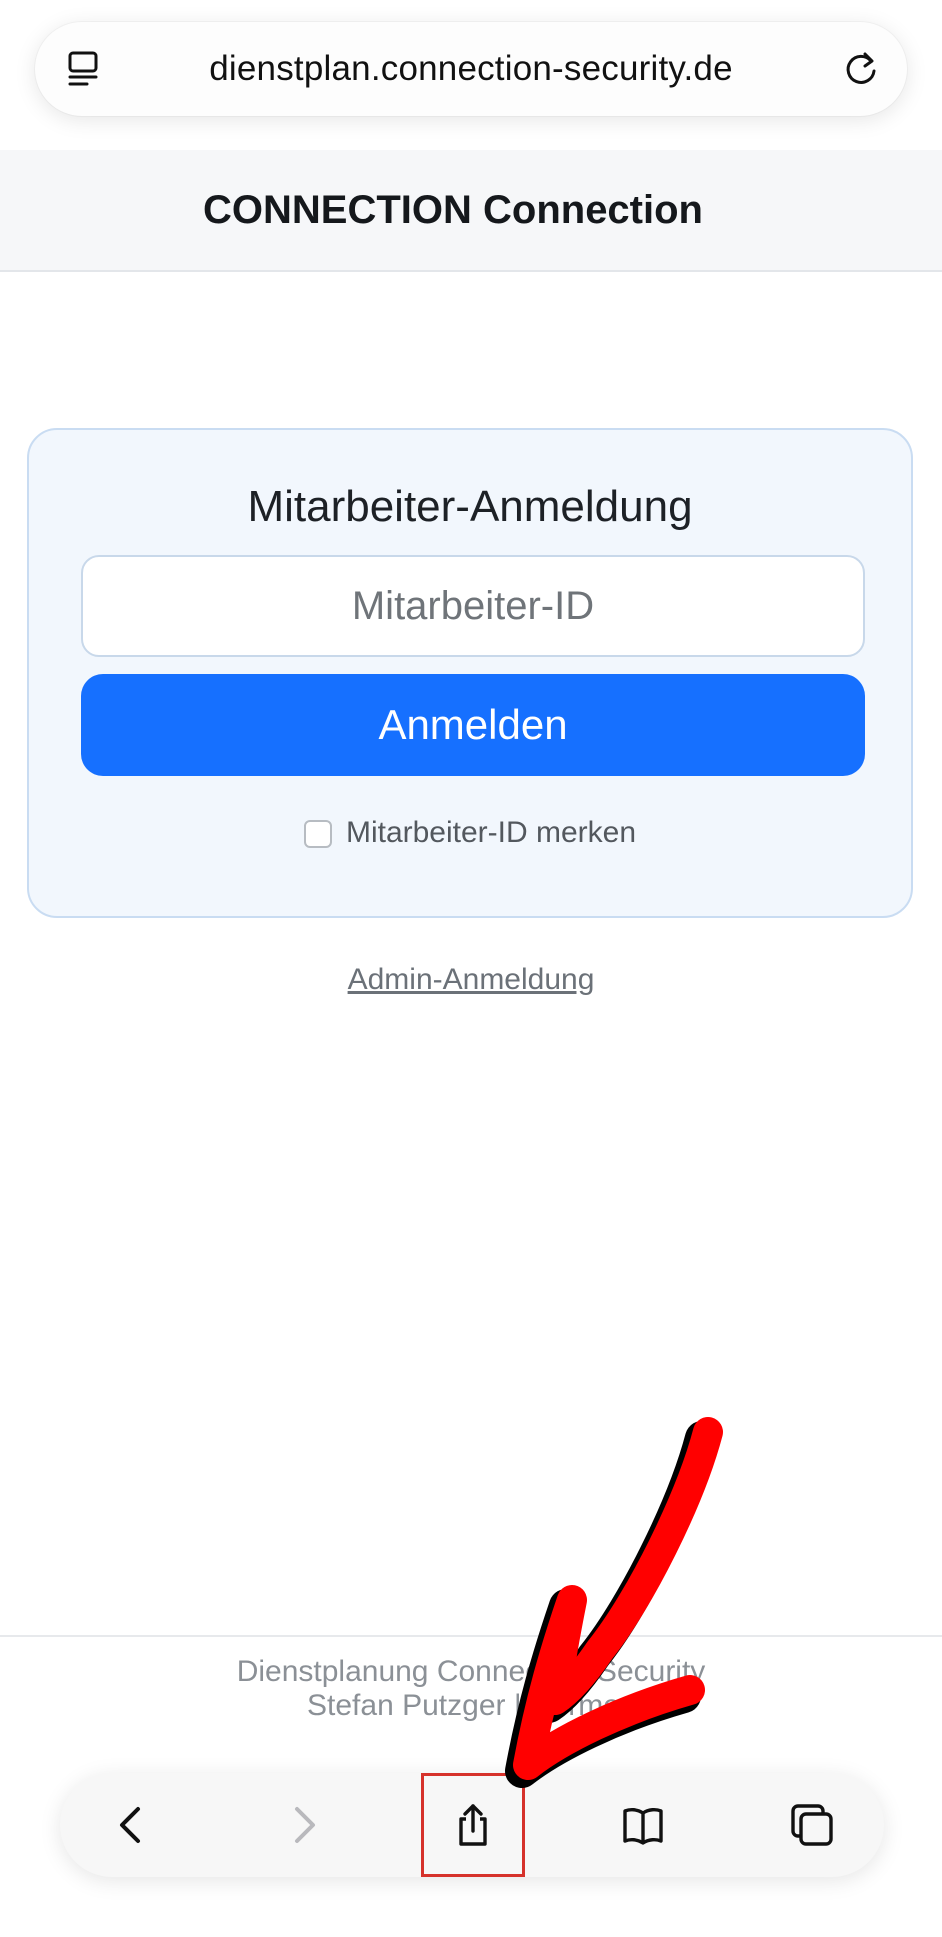  I want to click on chevron-right-icon, so click(305, 1825).